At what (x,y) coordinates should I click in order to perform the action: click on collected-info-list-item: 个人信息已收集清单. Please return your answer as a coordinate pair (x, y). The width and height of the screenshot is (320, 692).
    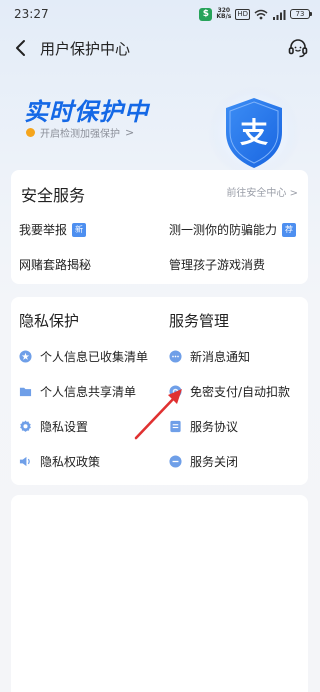
    Looking at the image, I should click on (83, 356).